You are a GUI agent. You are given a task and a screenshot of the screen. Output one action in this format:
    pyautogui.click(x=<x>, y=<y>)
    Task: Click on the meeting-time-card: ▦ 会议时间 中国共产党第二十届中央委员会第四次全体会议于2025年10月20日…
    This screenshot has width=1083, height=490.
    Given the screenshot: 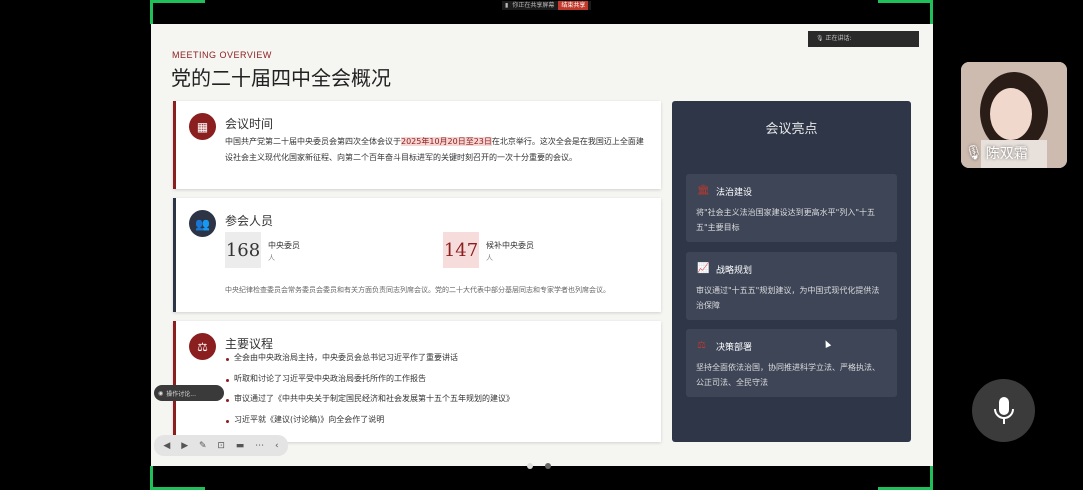 What is the action you would take?
    pyautogui.click(x=417, y=145)
    